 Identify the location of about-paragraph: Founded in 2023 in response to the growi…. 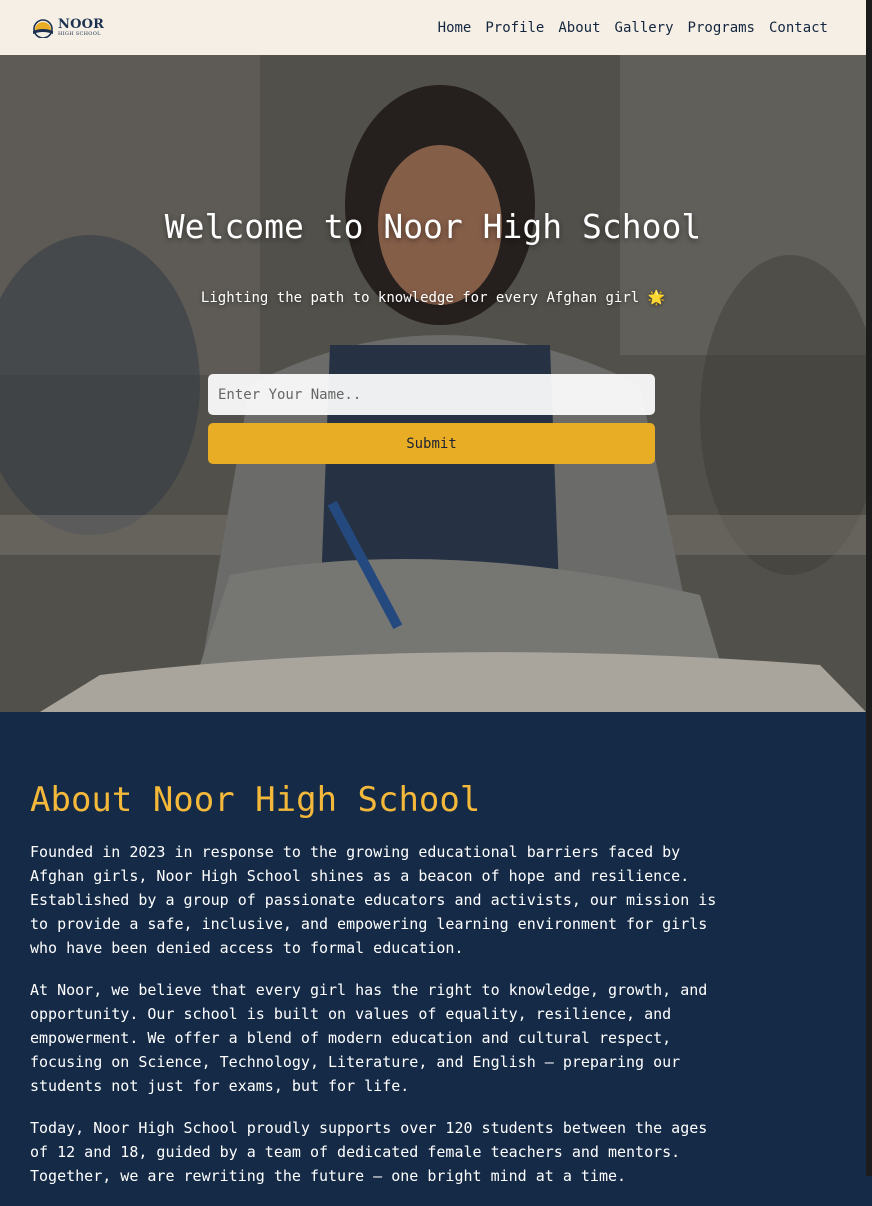
(373, 900).